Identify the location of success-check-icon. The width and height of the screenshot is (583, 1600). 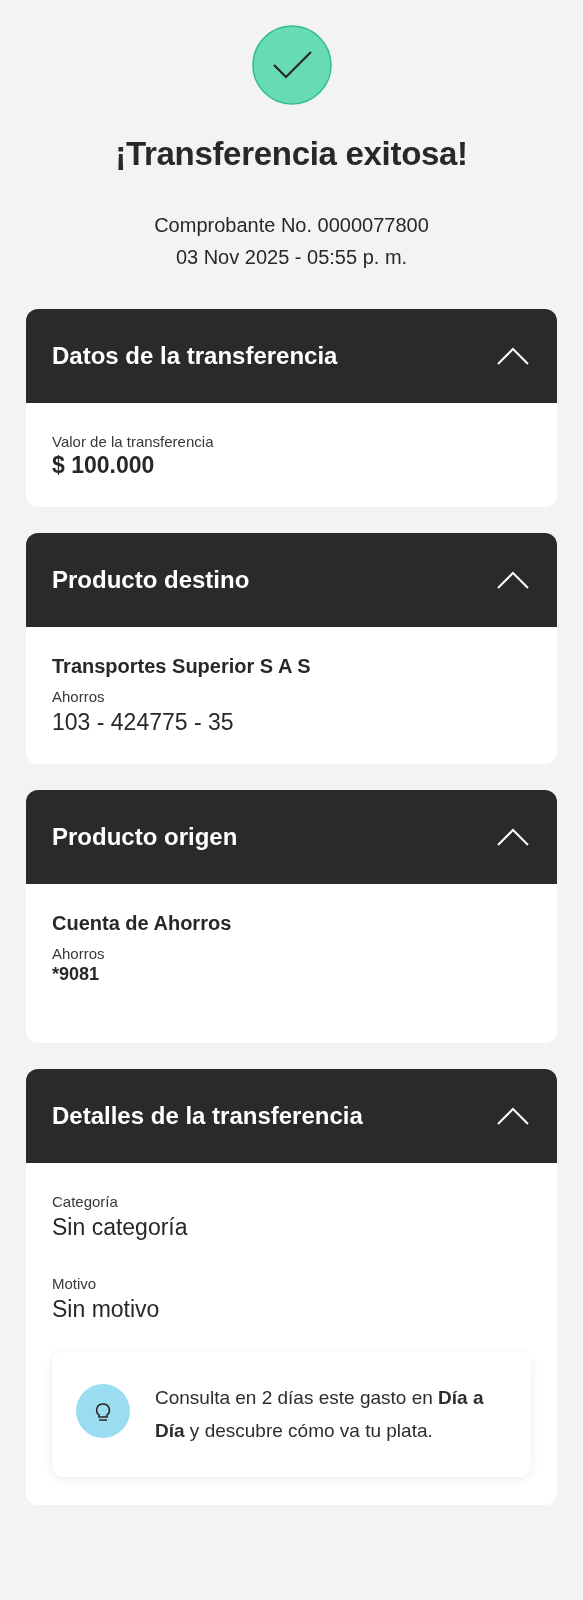
(291, 65).